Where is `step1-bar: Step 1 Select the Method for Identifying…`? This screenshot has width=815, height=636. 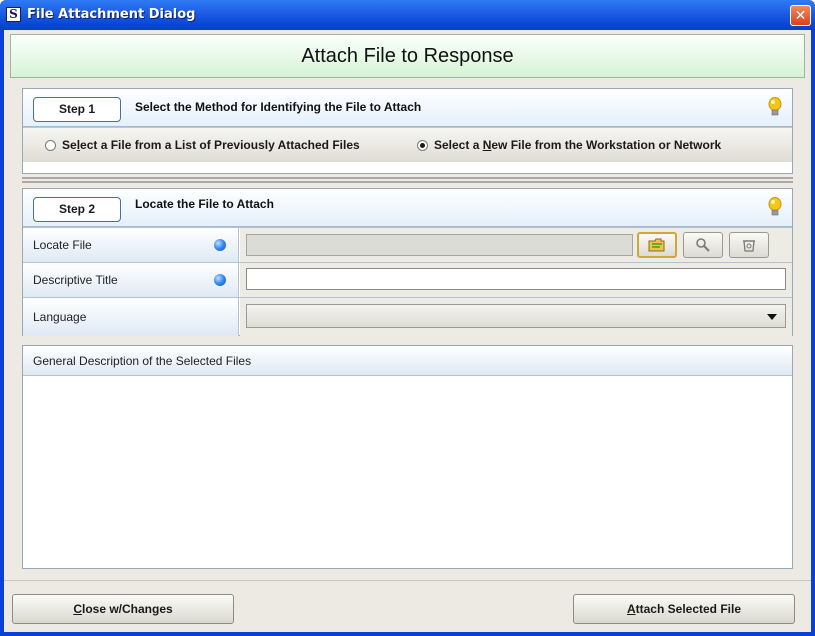
step1-bar: Step 1 Select the Method for Identifying… is located at coordinates (407, 108).